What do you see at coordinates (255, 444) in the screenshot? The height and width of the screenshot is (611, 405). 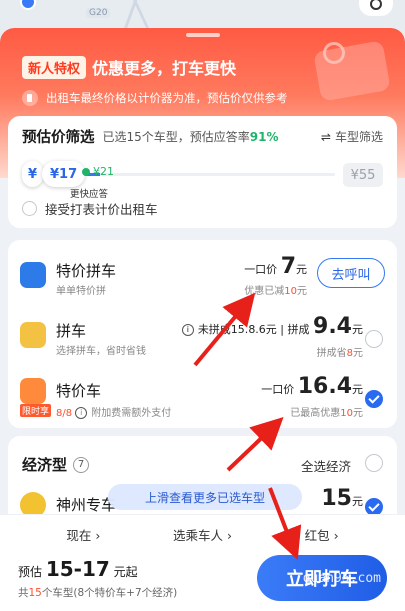 I see `arrow-to-special` at bounding box center [255, 444].